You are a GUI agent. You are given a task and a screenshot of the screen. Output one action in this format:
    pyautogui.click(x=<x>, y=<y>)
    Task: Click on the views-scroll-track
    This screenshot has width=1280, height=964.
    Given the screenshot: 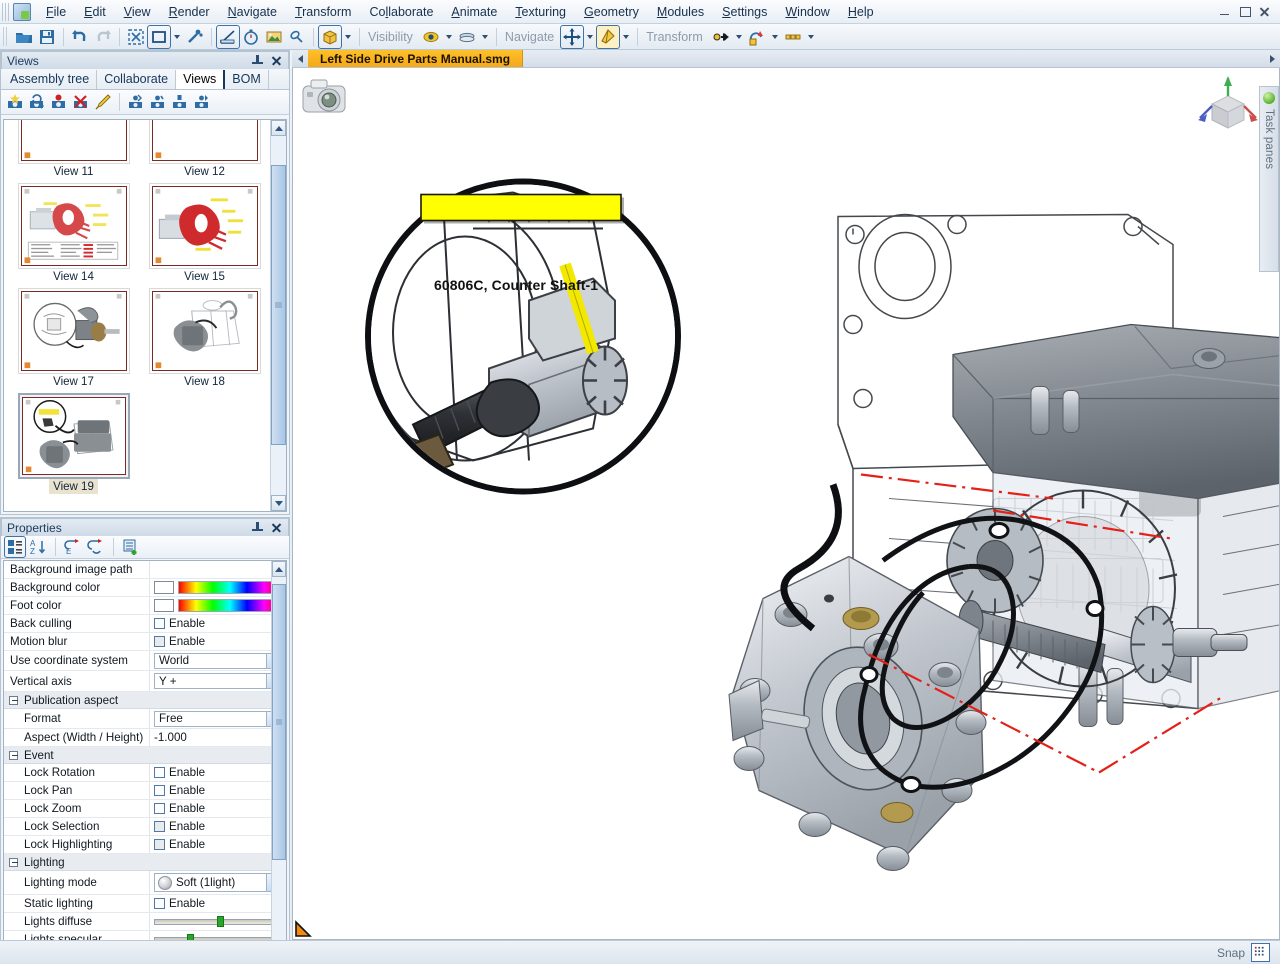 What is the action you would take?
    pyautogui.click(x=278, y=315)
    